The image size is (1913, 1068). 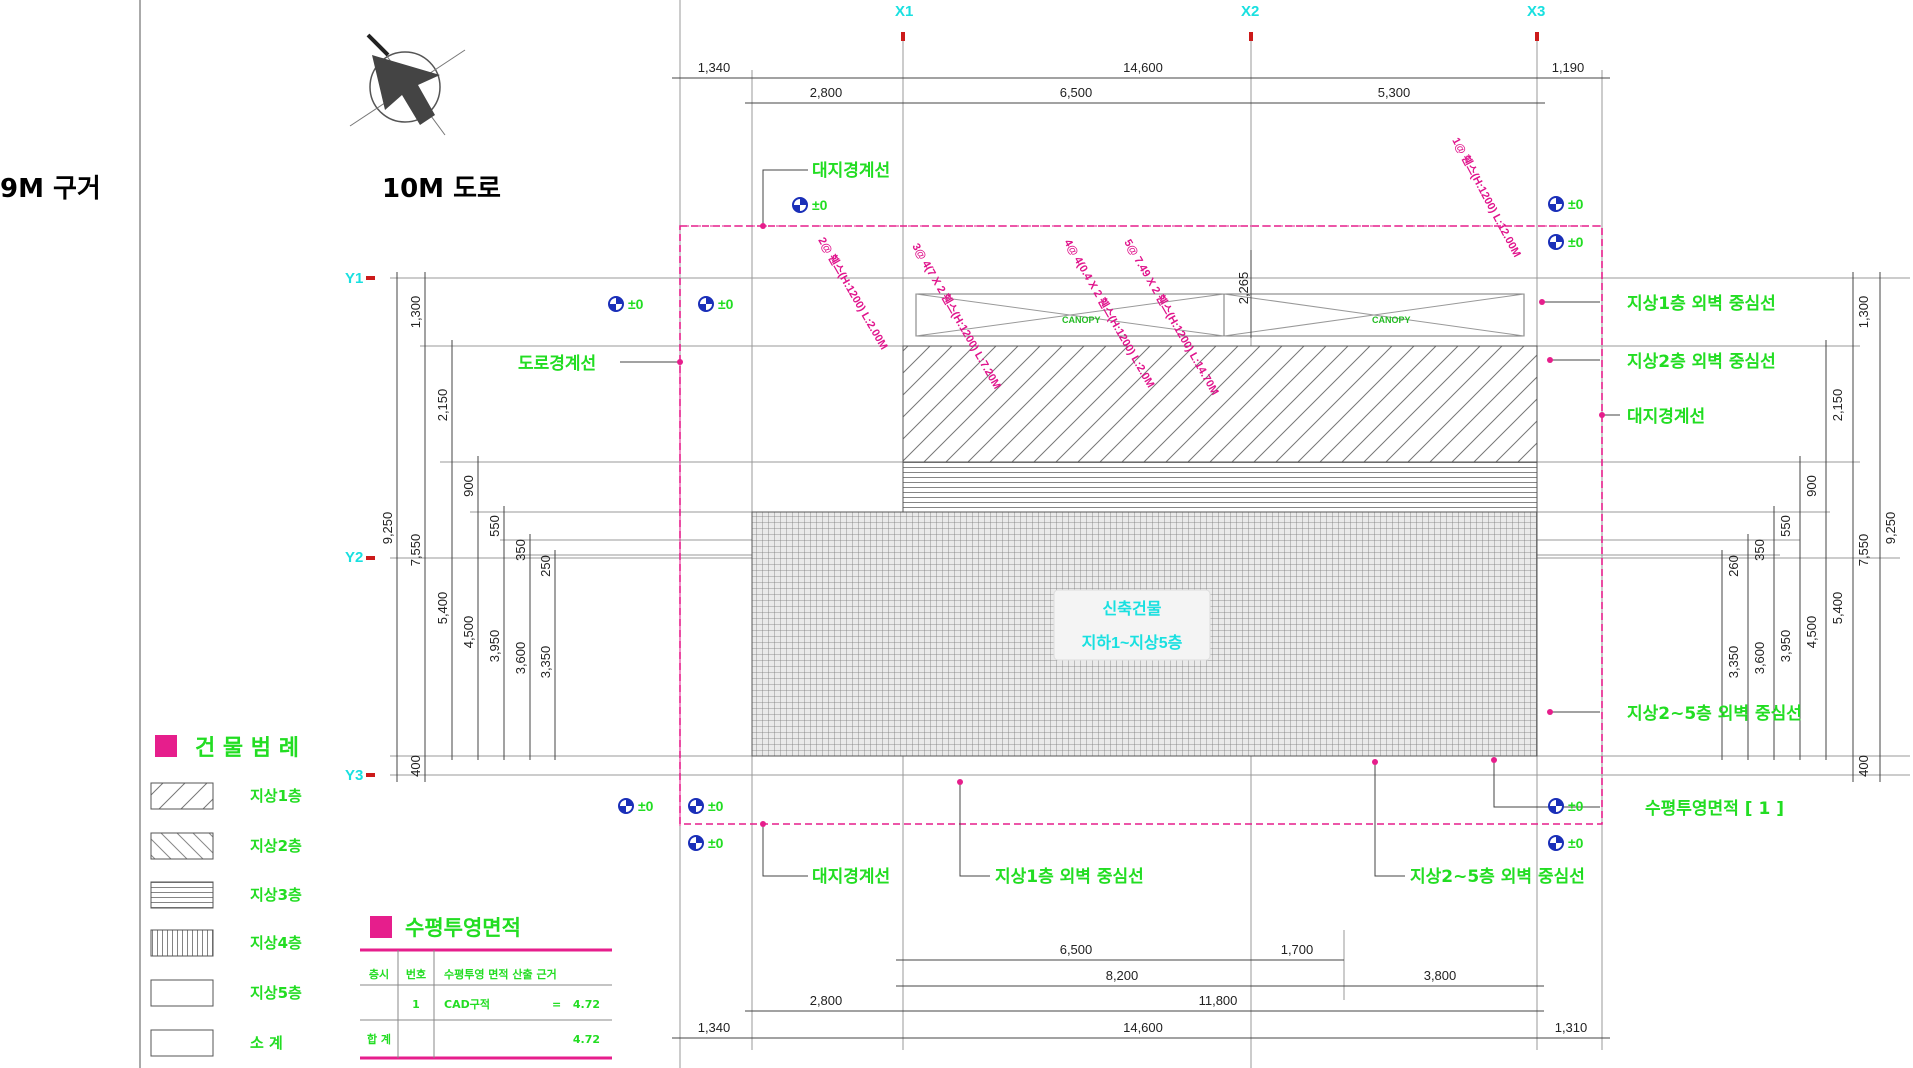 What do you see at coordinates (1733, 566) in the screenshot?
I see `dim-right-11: 260` at bounding box center [1733, 566].